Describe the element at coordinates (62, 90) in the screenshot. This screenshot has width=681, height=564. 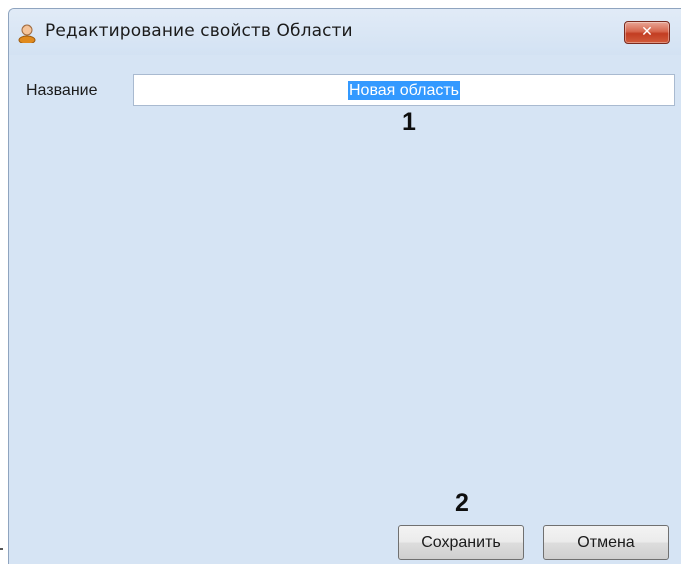
I see `name-label: Название` at that location.